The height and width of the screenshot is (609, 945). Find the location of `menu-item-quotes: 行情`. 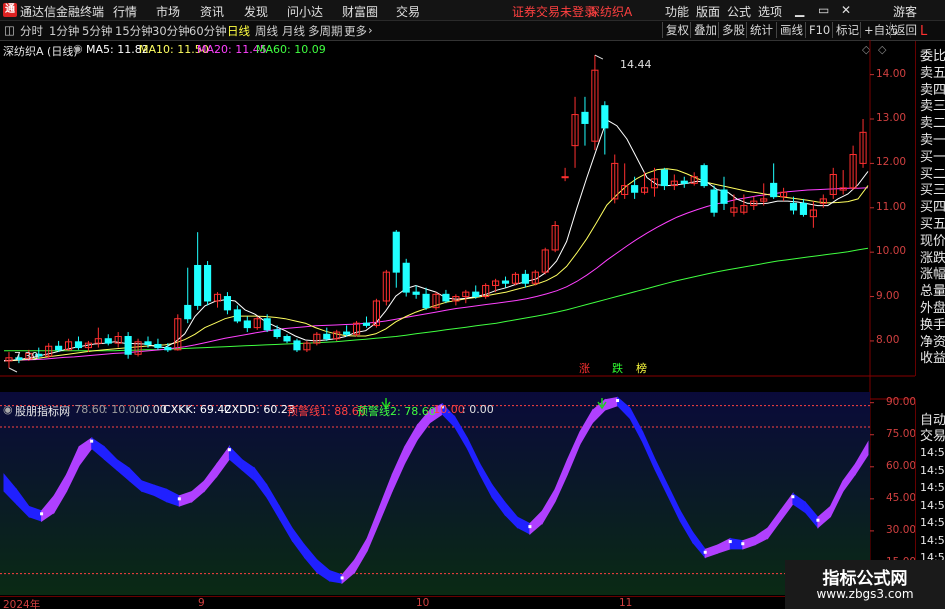

menu-item-quotes: 行情 is located at coordinates (125, 11).